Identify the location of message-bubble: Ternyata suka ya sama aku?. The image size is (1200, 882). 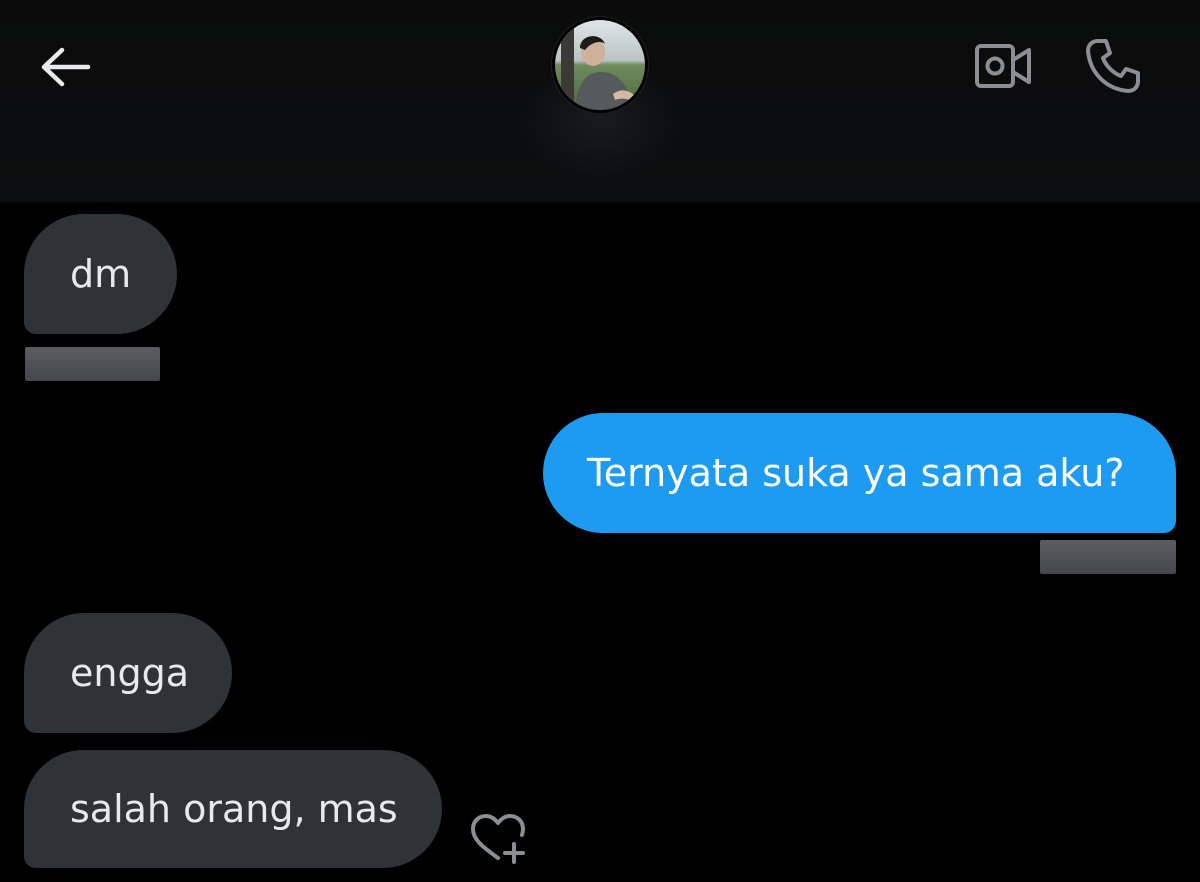
(859, 473).